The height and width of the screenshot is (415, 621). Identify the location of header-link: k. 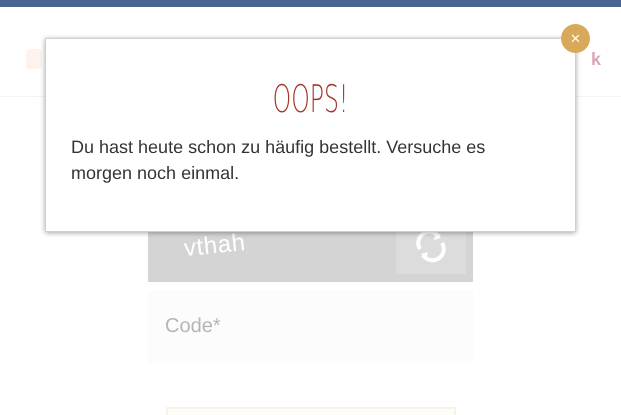
(596, 59).